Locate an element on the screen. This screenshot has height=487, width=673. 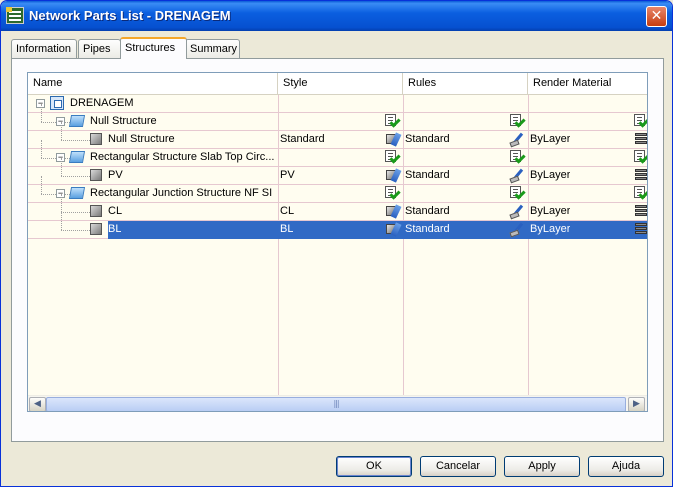
cancel-button: Cancelar is located at coordinates (458, 466).